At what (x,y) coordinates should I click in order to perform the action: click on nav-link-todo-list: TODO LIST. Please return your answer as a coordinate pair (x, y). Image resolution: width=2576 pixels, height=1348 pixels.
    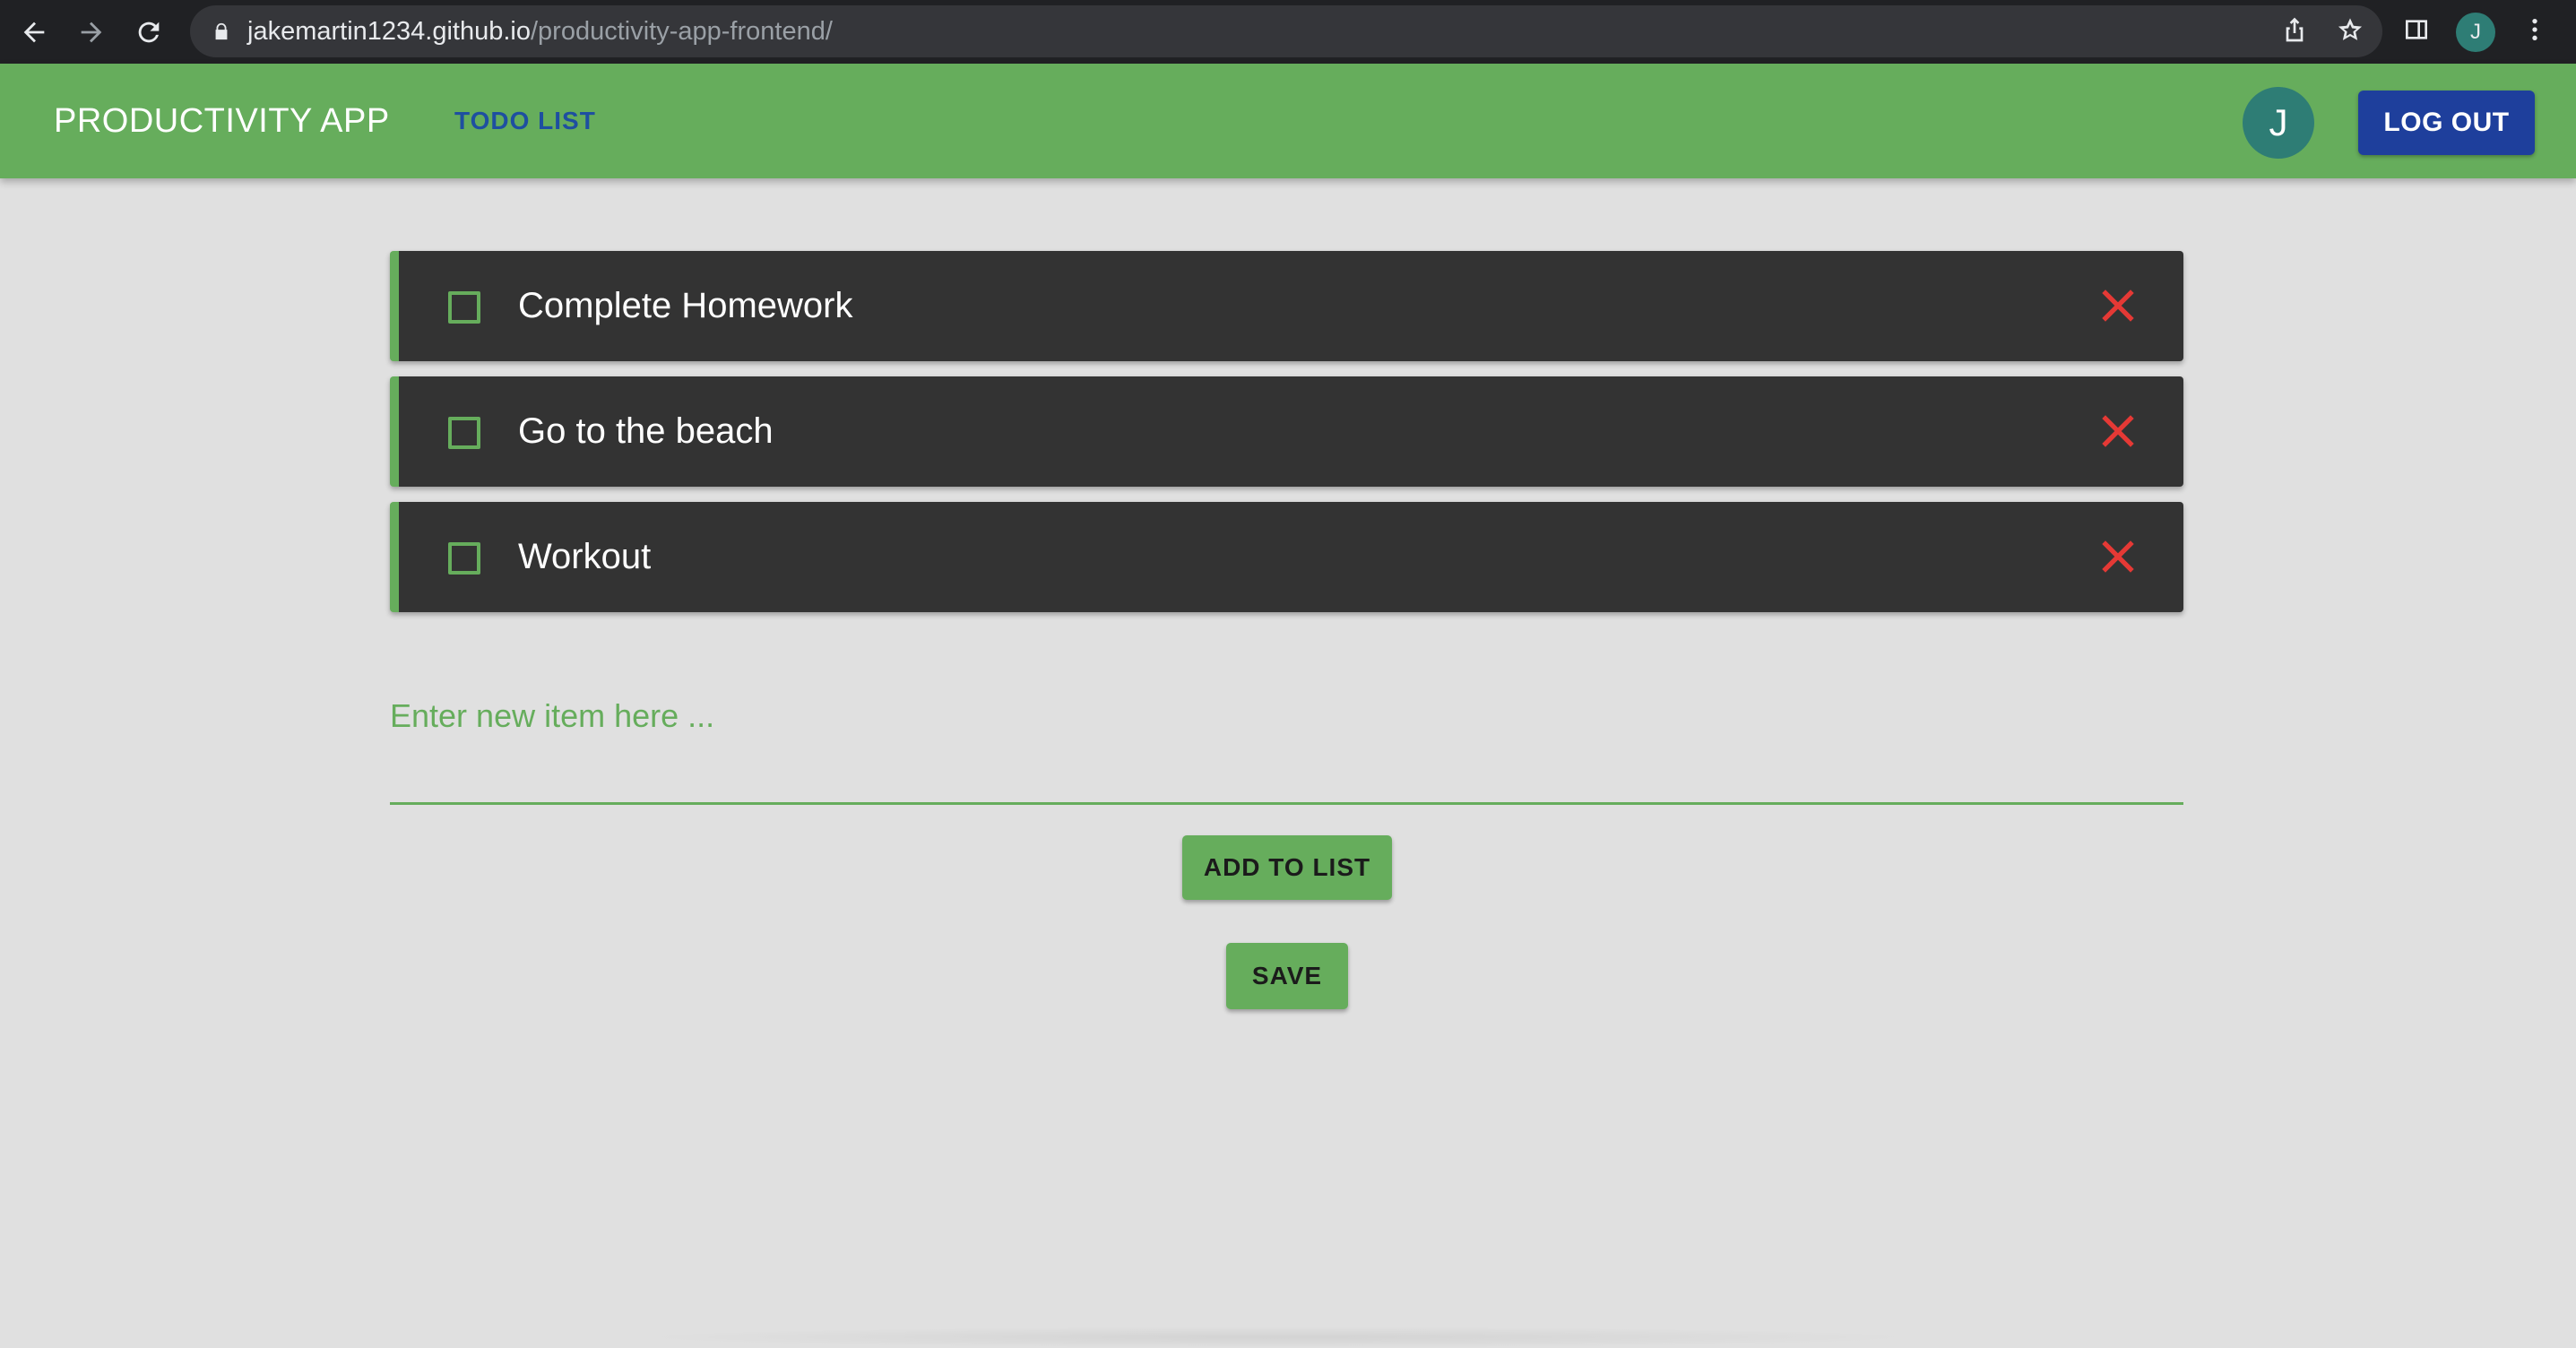
    Looking at the image, I should click on (525, 121).